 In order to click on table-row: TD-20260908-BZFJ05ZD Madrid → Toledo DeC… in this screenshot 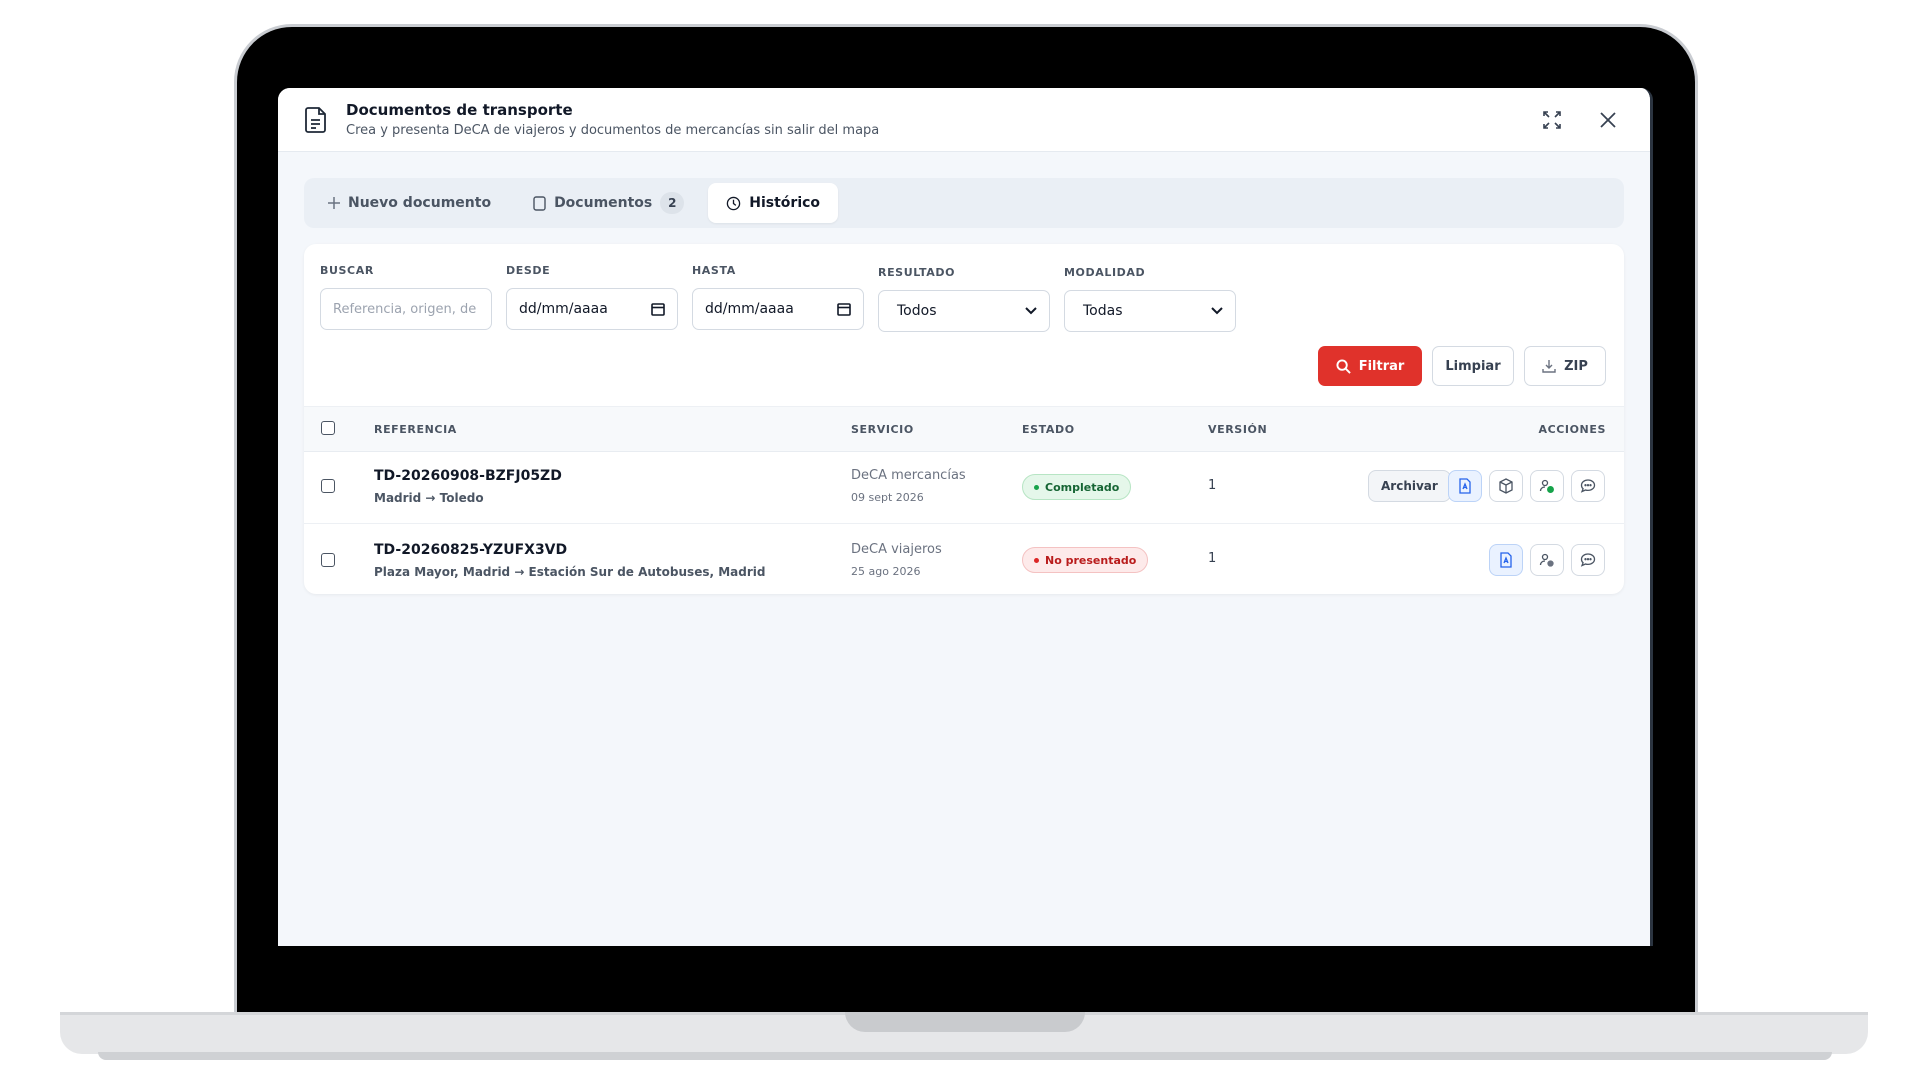, I will do `click(964, 487)`.